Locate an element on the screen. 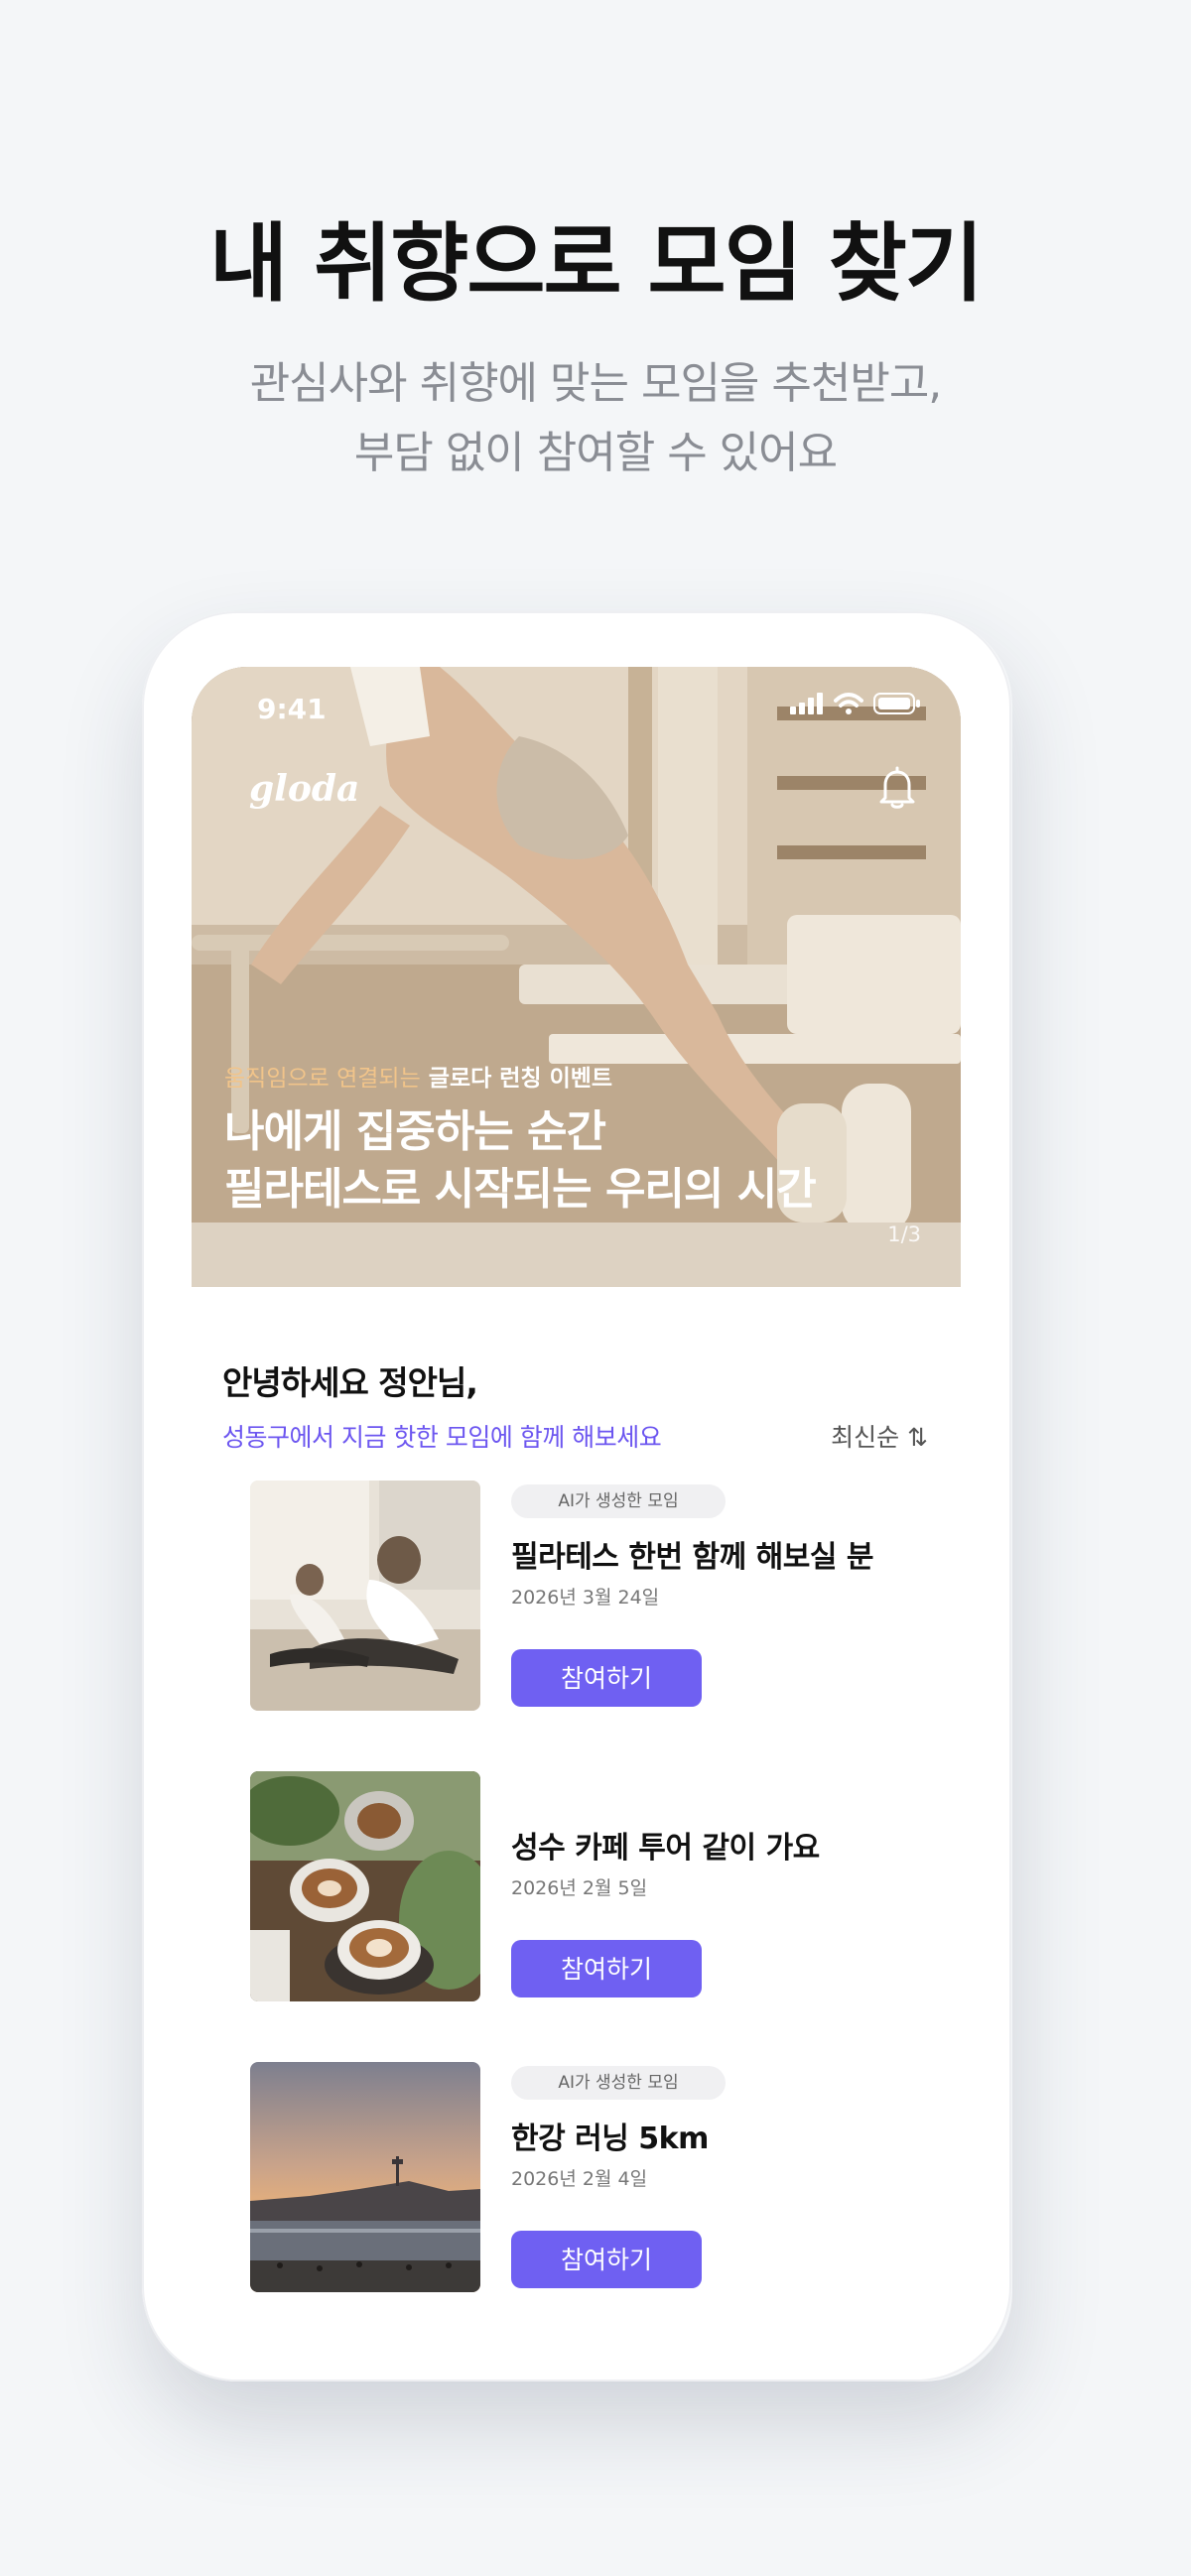 This screenshot has height=2576, width=1191. greeting-title: 안녕하세요 정안님, is located at coordinates (350, 1383).